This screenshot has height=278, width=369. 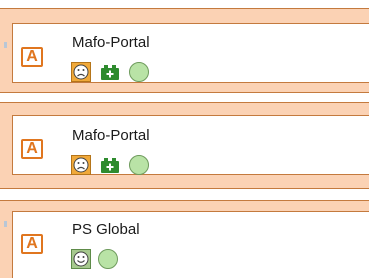 What do you see at coordinates (81, 259) in the screenshot?
I see `happy-face-icon` at bounding box center [81, 259].